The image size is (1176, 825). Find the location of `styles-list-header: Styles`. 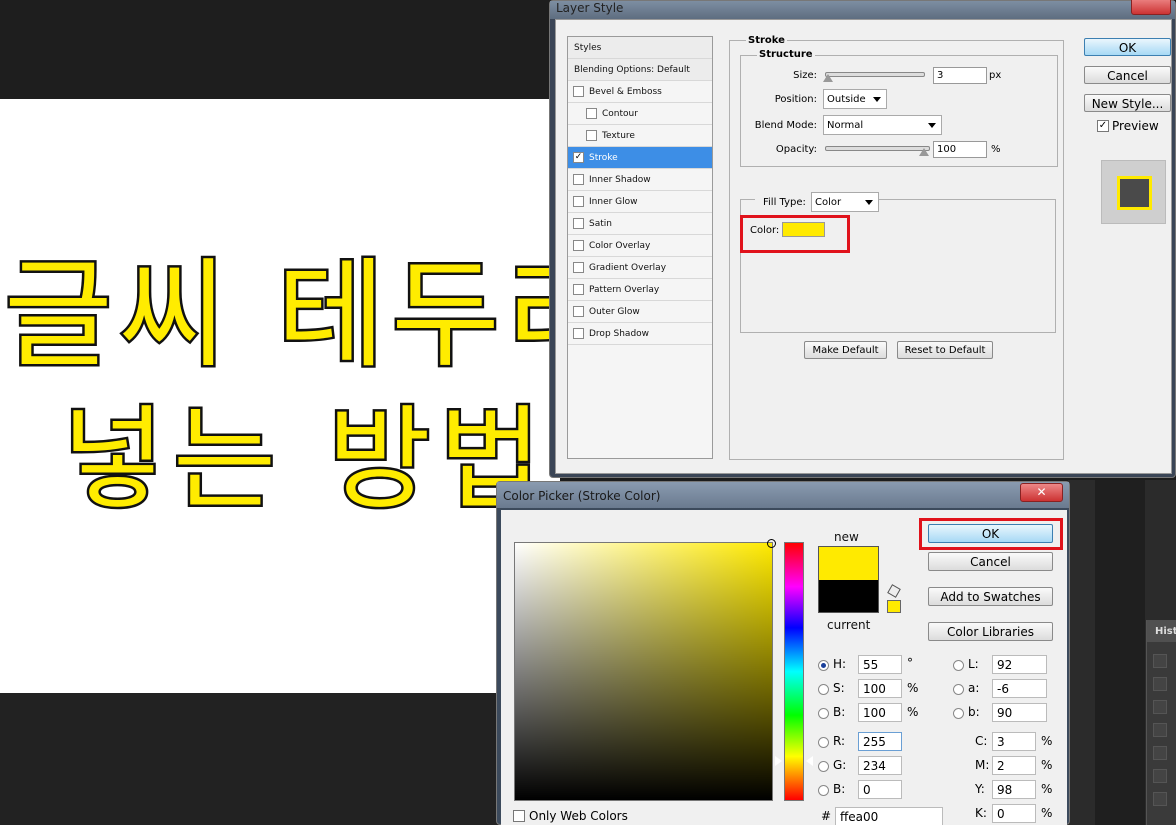

styles-list-header: Styles is located at coordinates (640, 48).